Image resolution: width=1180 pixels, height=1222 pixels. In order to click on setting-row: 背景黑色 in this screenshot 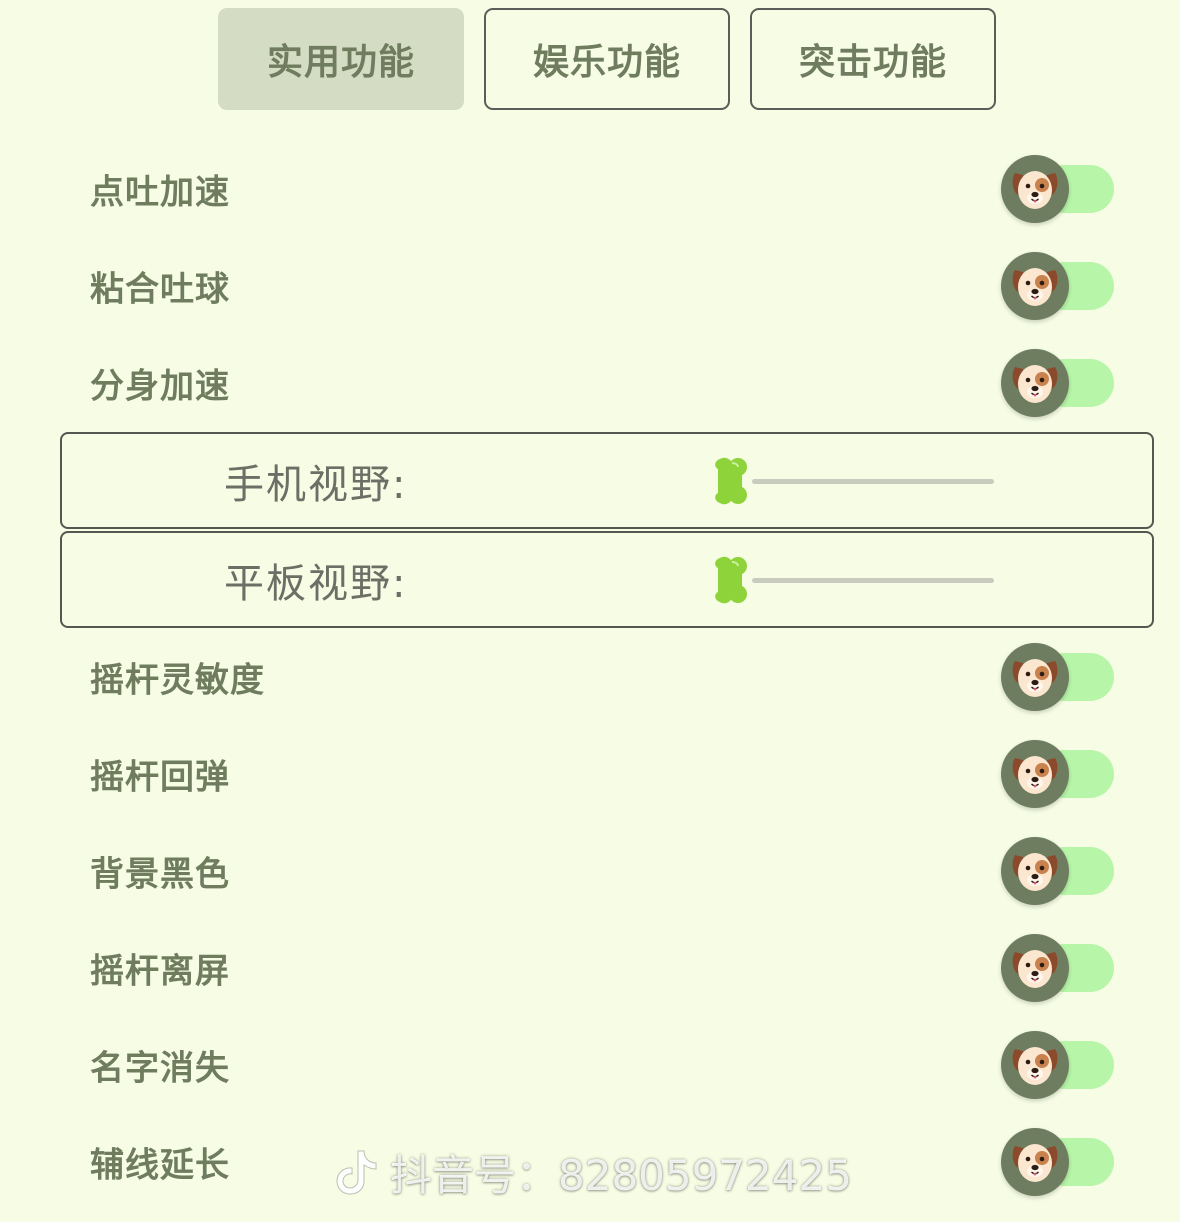, I will do `click(590, 871)`.